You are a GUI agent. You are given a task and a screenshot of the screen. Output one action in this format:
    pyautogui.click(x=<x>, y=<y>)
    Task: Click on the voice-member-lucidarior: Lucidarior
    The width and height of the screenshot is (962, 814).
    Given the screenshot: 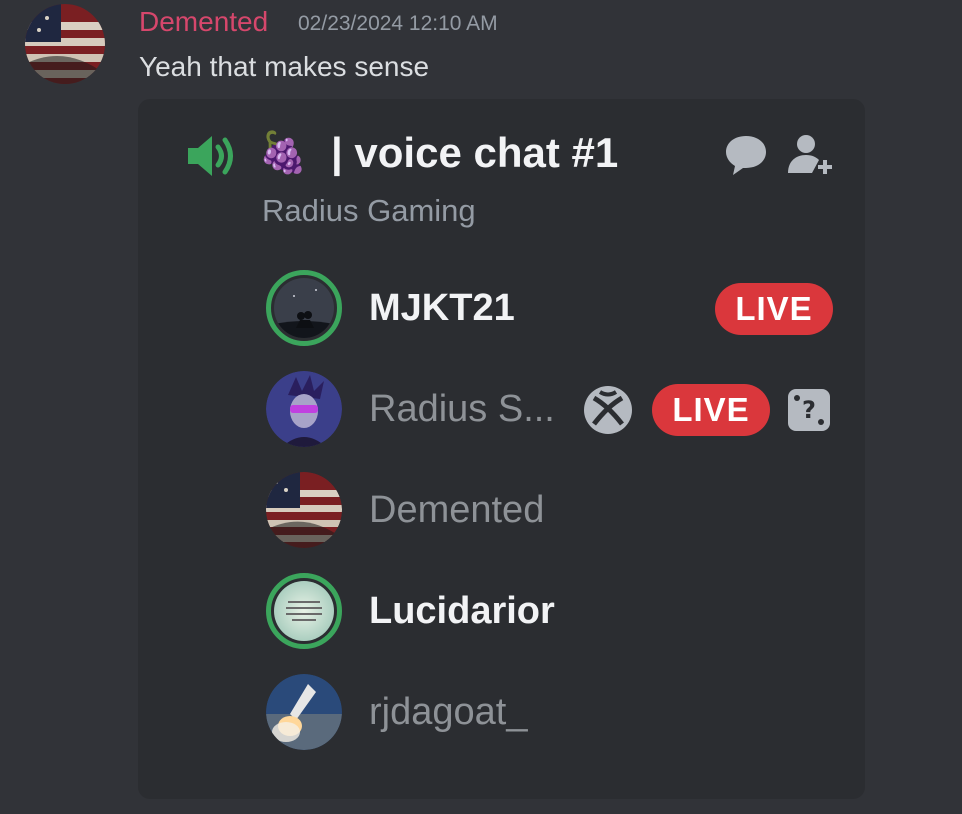 What is the action you would take?
    pyautogui.click(x=551, y=613)
    